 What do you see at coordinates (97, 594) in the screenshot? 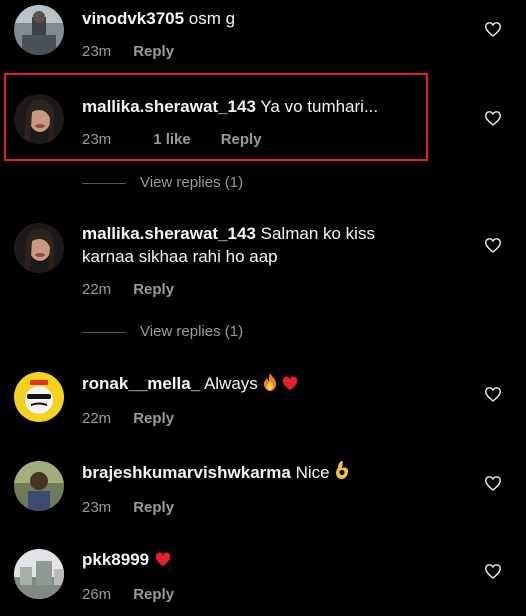
I see `comment-time: 26m` at bounding box center [97, 594].